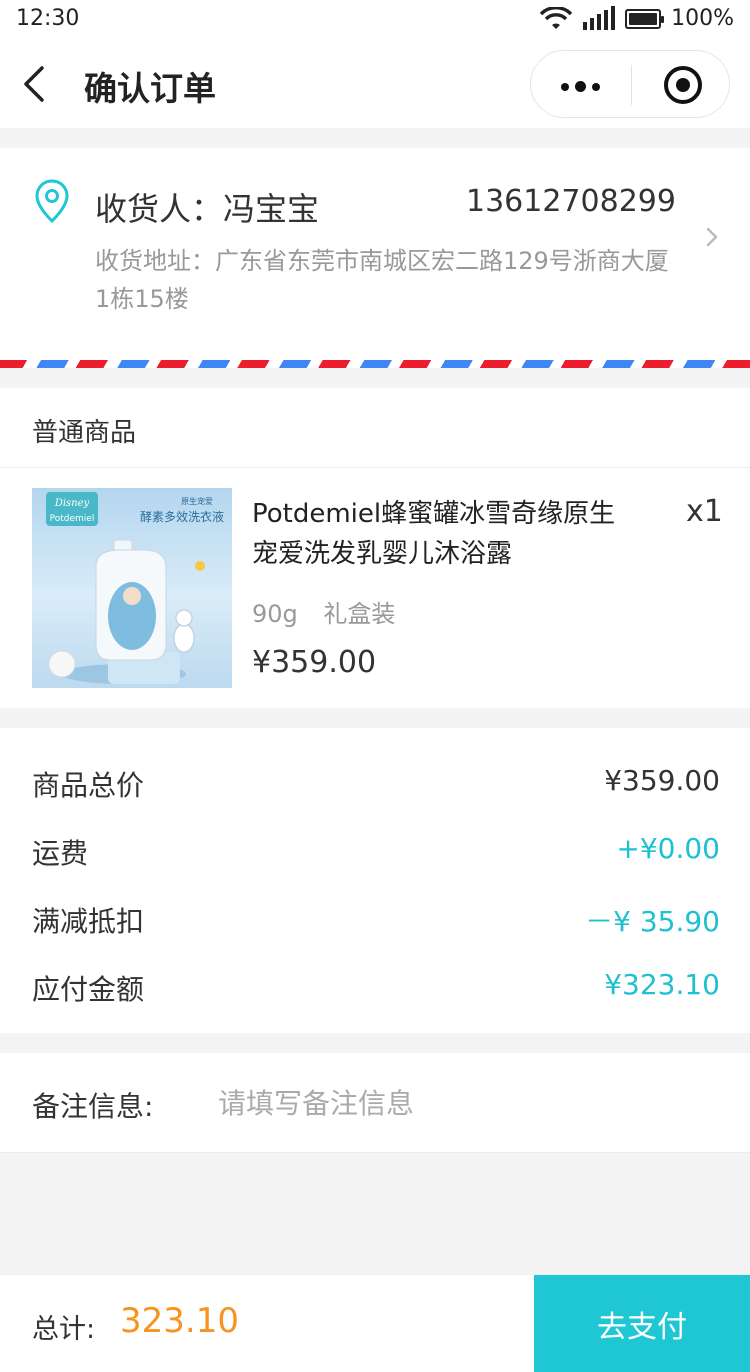  What do you see at coordinates (197, 501) in the screenshot?
I see `image-tagline: 原生宠爱` at bounding box center [197, 501].